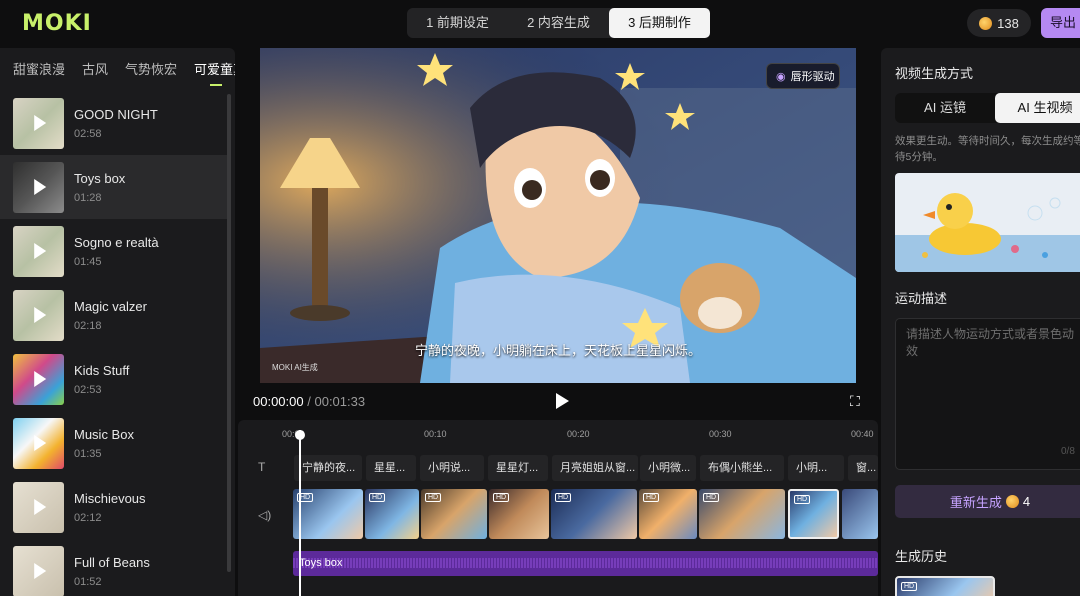 This screenshot has width=1080, height=596. Describe the element at coordinates (39, 68) in the screenshot. I see `tab-sweet-romance: 甜蜜浪漫` at that location.